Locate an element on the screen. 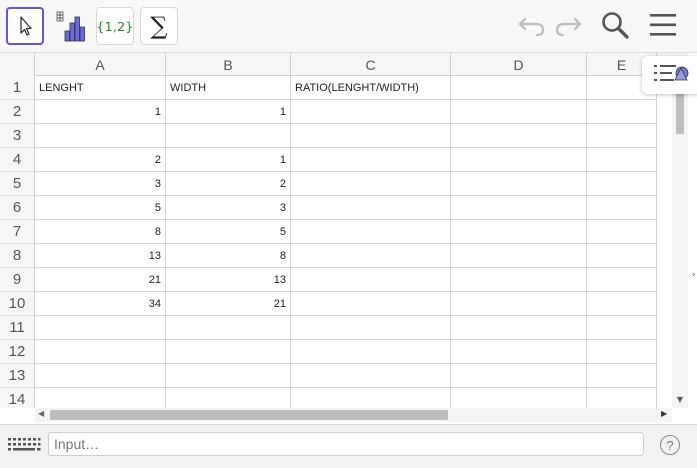  cell-e8 is located at coordinates (622, 256).